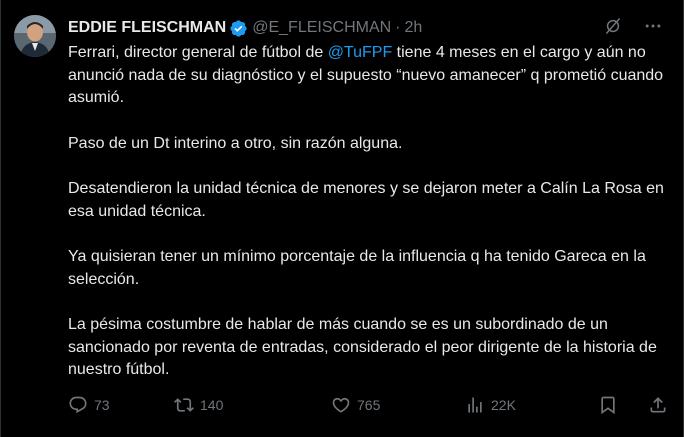 The image size is (684, 437). I want to click on retweet-button: 140, so click(198, 405).